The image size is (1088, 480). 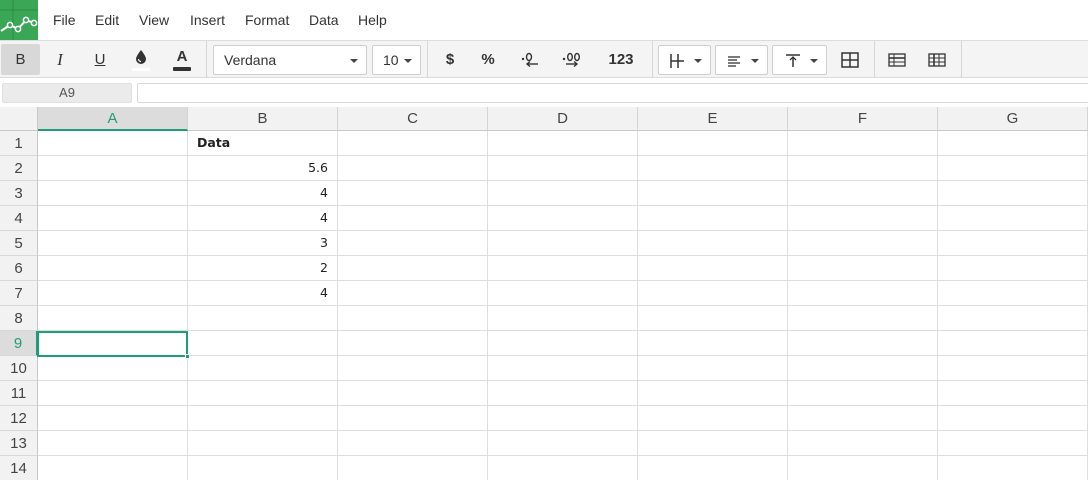 I want to click on decrease-decimals-button, so click(x=530, y=59).